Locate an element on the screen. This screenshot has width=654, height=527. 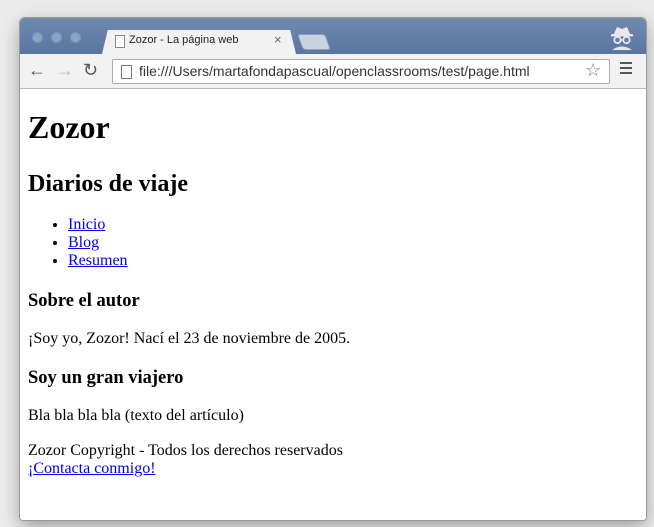
about-heading: Sobre el autor is located at coordinates (84, 301).